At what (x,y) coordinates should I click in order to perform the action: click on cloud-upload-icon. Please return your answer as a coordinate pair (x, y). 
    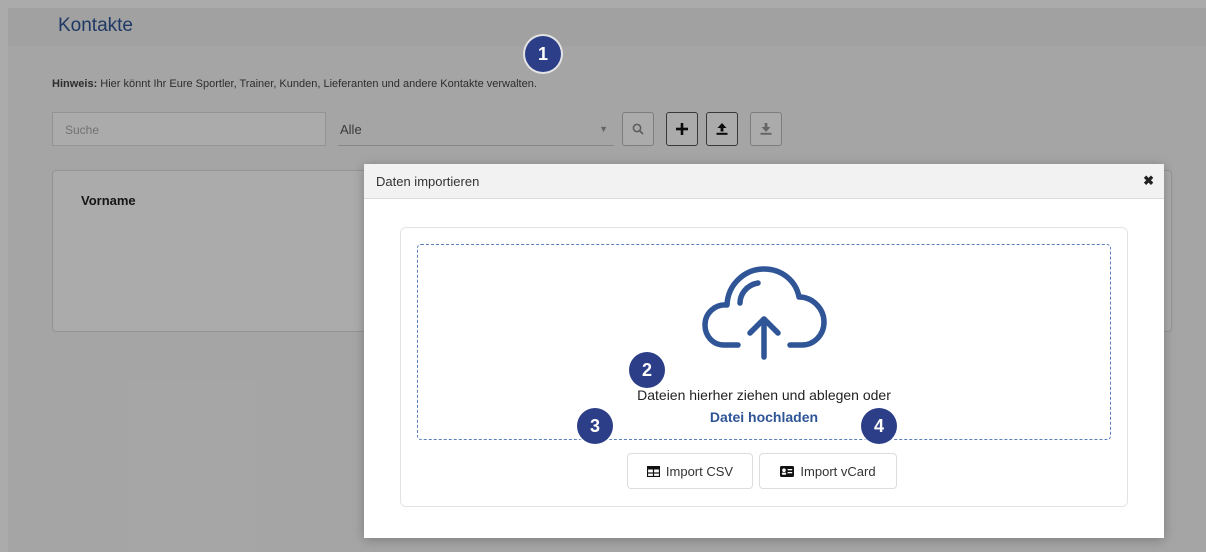
    Looking at the image, I should click on (764, 313).